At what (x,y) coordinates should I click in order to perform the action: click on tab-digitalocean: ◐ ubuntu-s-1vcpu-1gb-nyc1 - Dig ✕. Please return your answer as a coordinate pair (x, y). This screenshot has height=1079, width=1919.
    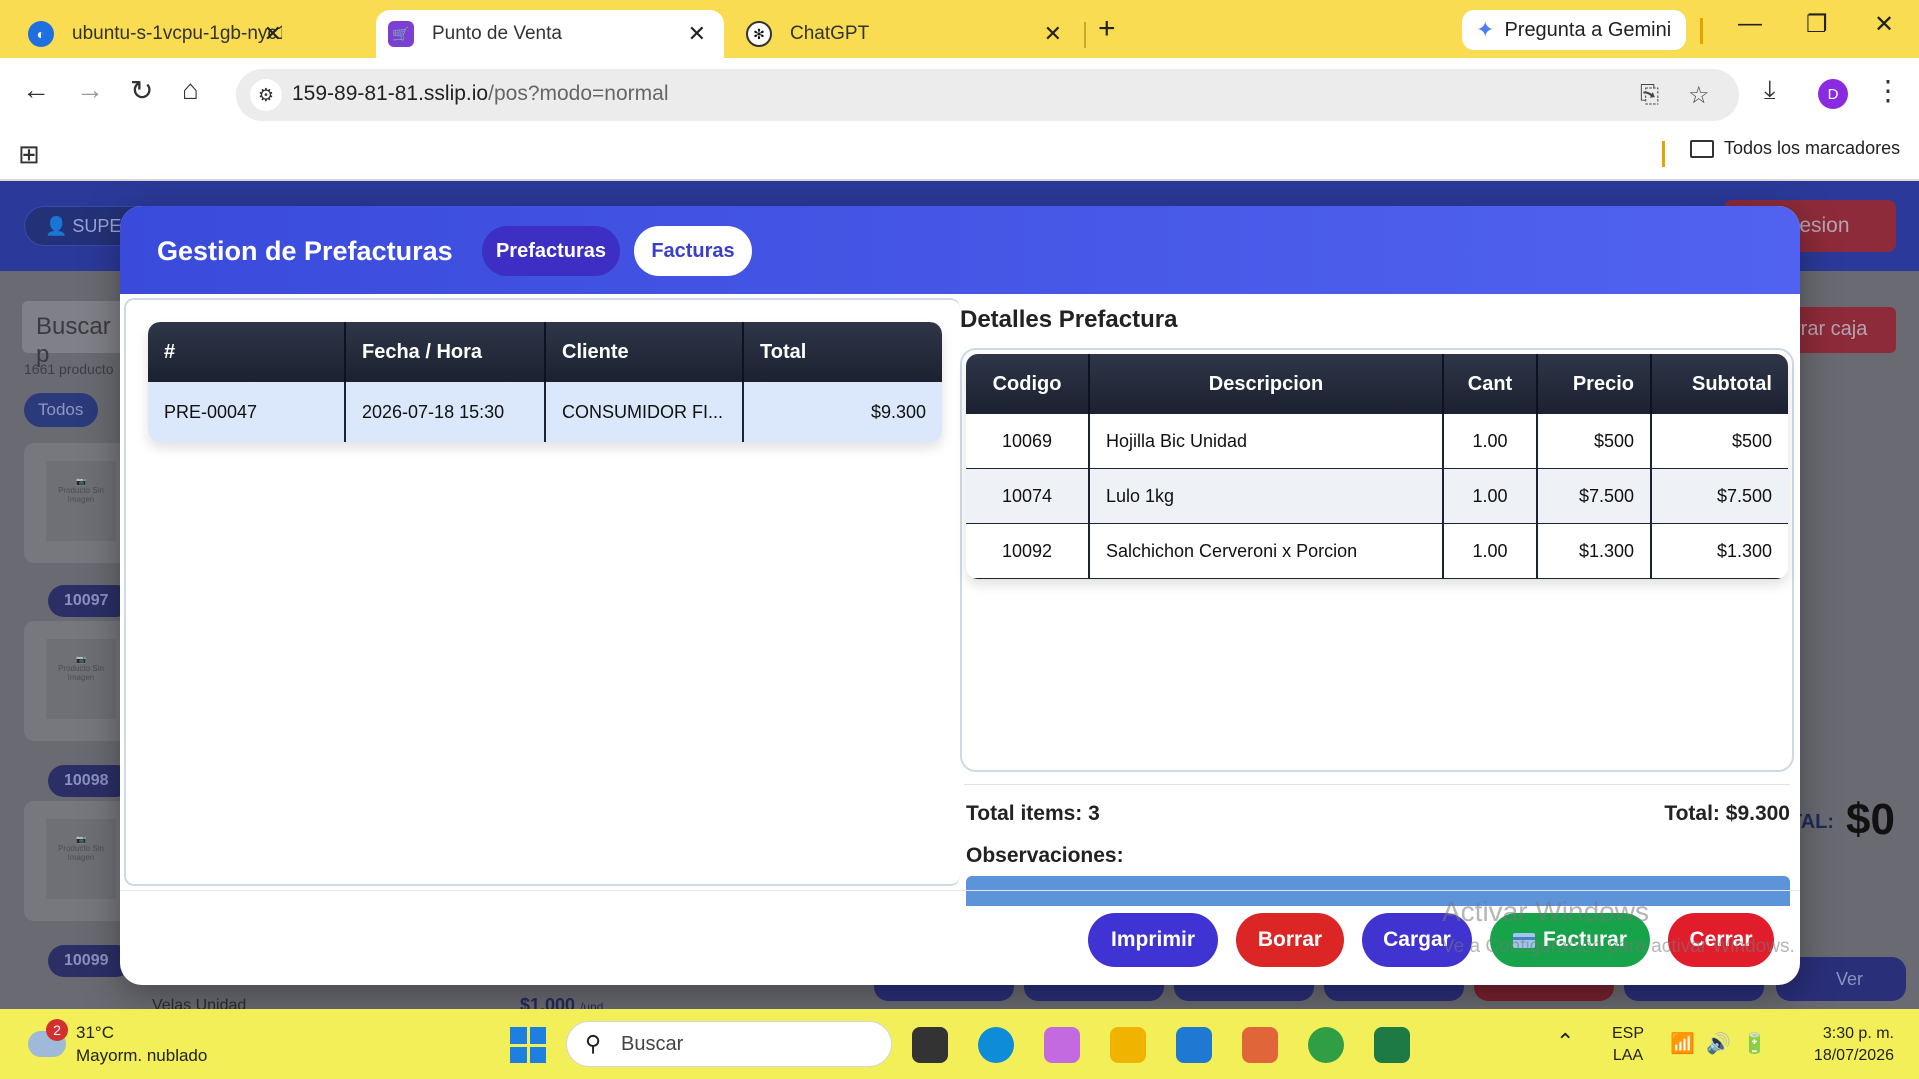
    Looking at the image, I should click on (150, 34).